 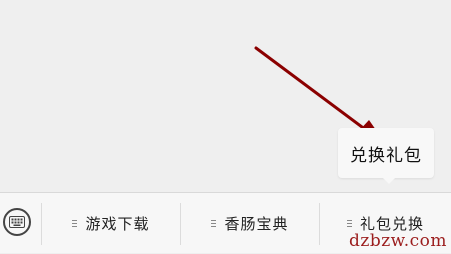 I want to click on keyboard-toggle-button, so click(x=17, y=222).